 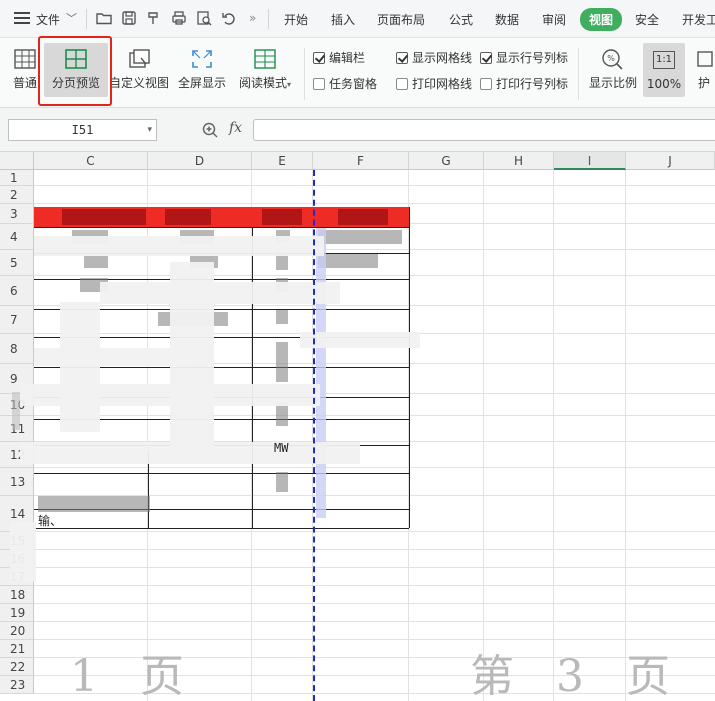 I want to click on tab-page-layout: 页面布局, so click(x=401, y=19).